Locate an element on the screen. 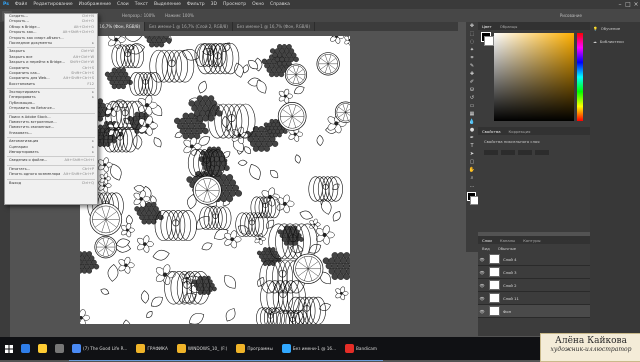 This screenshot has width=640, height=362. menu-item-file: Файл is located at coordinates (21, 4).